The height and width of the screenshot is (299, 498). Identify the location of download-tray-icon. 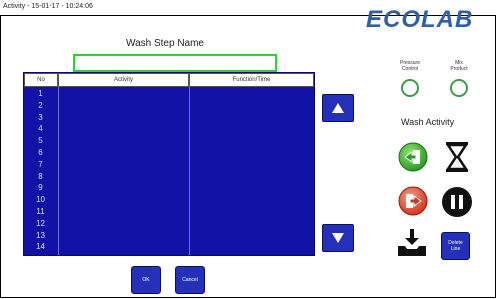
(412, 242).